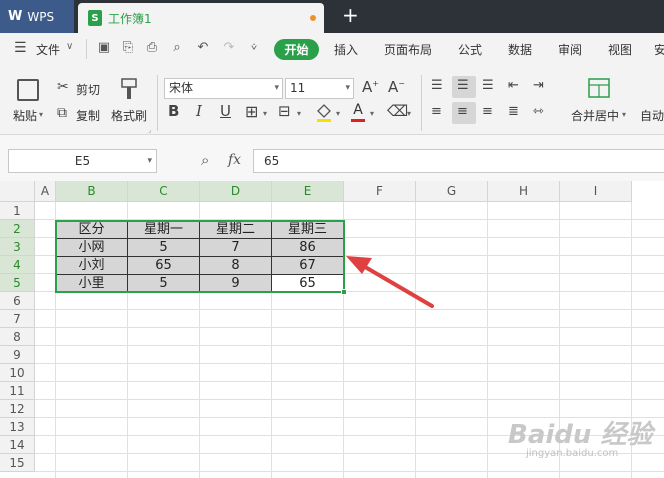  What do you see at coordinates (358, 113) in the screenshot?
I see `font-color-icon: A` at bounding box center [358, 113].